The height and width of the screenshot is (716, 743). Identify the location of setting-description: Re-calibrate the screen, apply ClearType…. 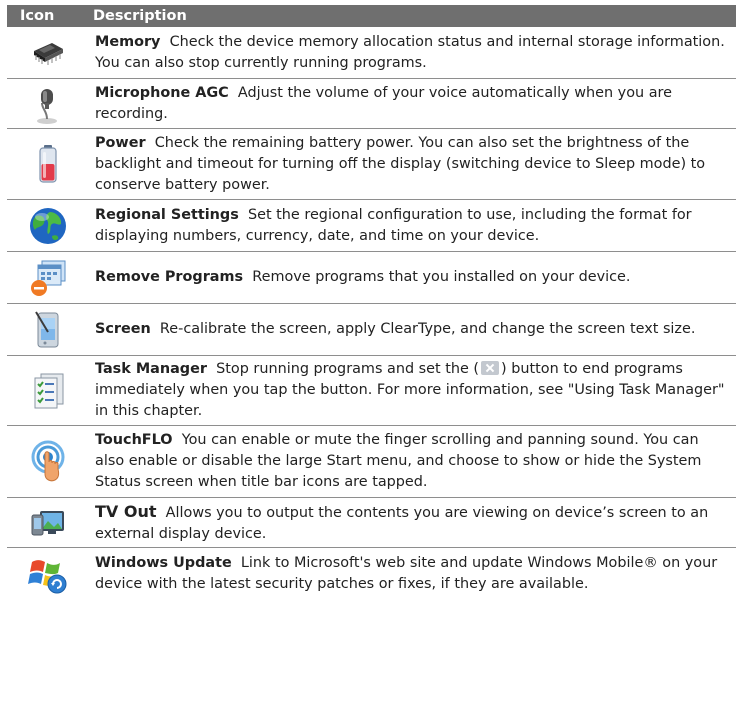
(427, 329).